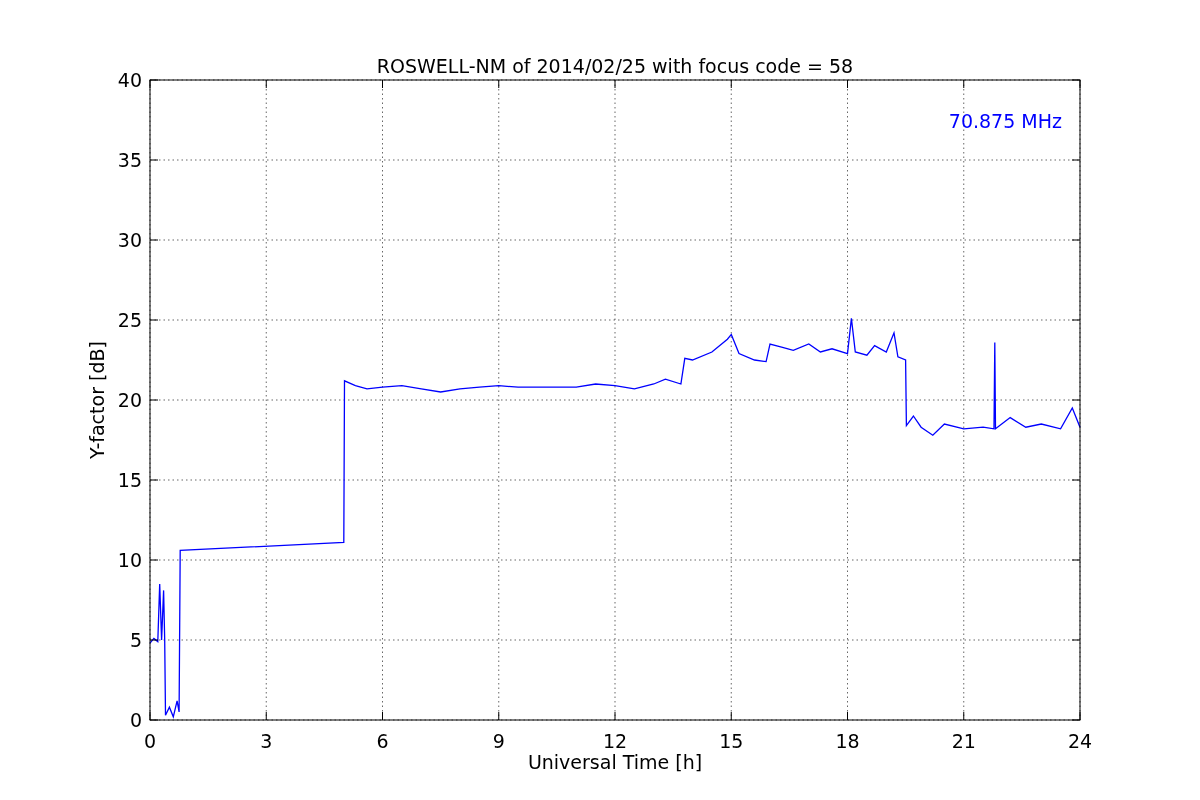  Describe the element at coordinates (731, 741) in the screenshot. I see `x-tick-label: 15` at that location.